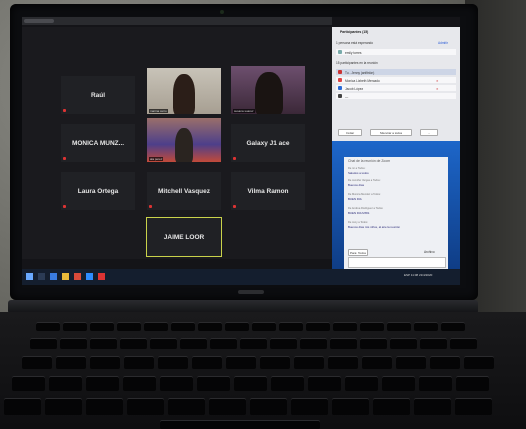 Image resolution: width=526 pixels, height=429 pixels. Describe the element at coordinates (407, 275) in the screenshot. I see `language-indicator: ESP` at that location.